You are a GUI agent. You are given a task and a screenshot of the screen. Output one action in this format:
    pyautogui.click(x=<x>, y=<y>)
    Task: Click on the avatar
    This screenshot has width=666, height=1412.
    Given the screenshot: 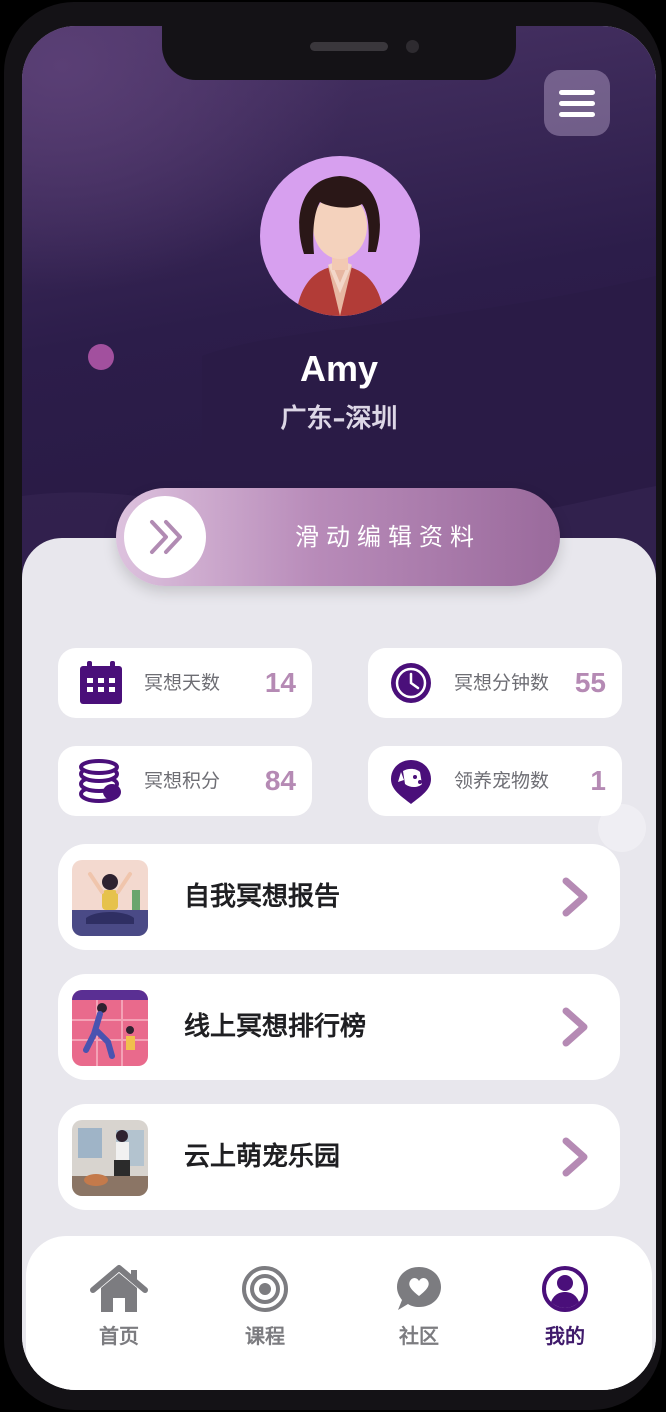 What is the action you would take?
    pyautogui.click(x=340, y=236)
    